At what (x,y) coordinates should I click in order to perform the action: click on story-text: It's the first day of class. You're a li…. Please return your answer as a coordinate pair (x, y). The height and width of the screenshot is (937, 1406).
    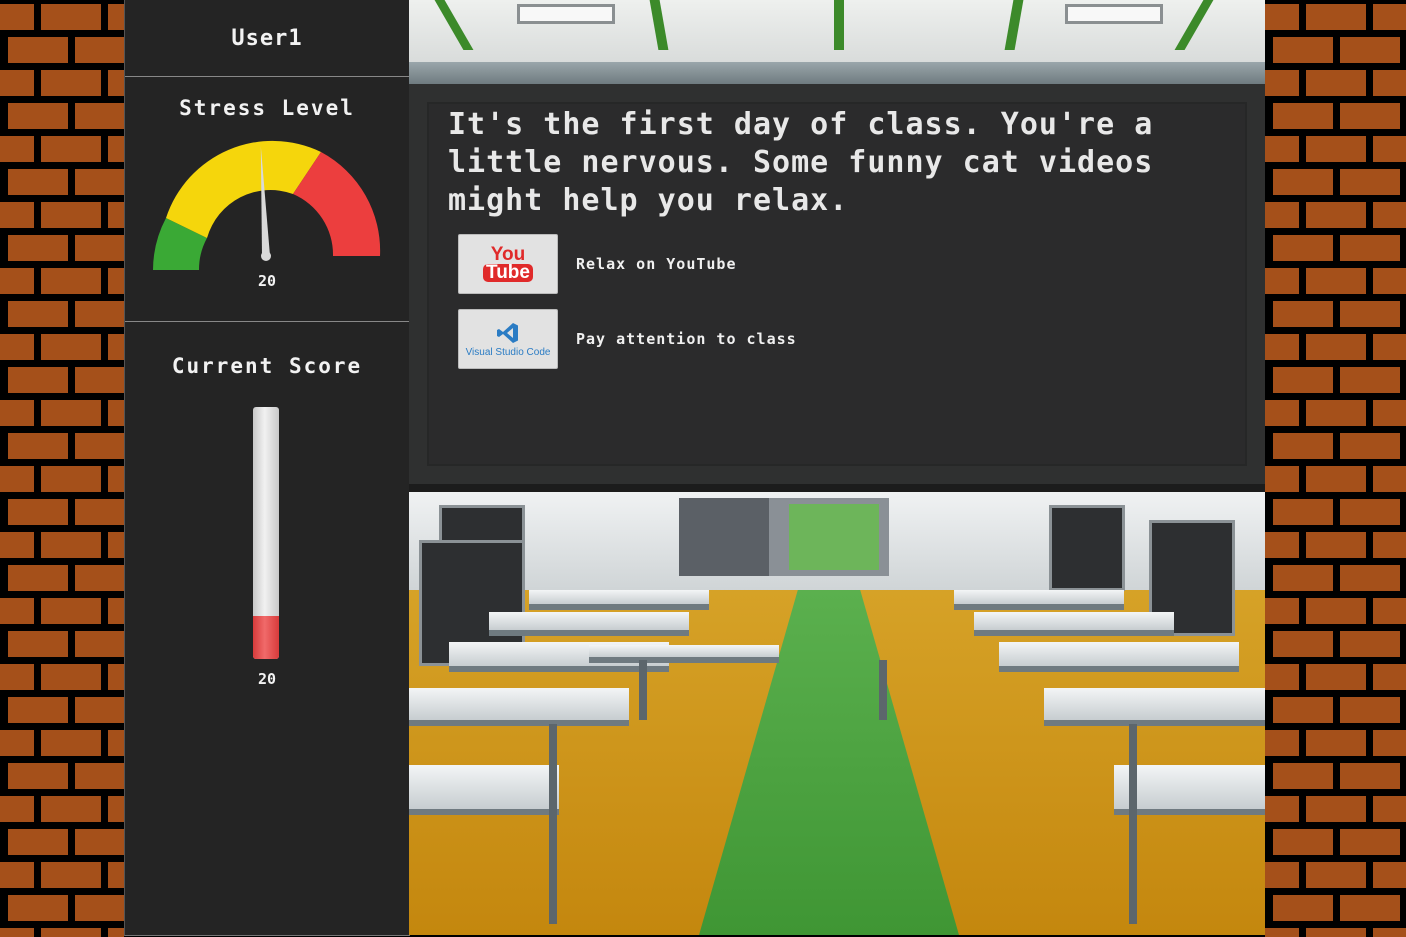
    Looking at the image, I should click on (801, 162).